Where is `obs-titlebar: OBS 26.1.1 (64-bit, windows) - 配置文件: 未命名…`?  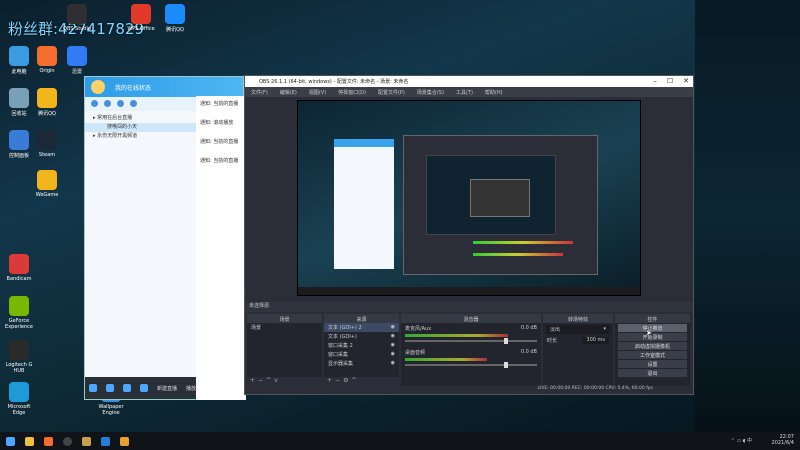
obs-titlebar: OBS 26.1.1 (64-bit, windows) - 配置文件: 未命名… is located at coordinates (469, 81).